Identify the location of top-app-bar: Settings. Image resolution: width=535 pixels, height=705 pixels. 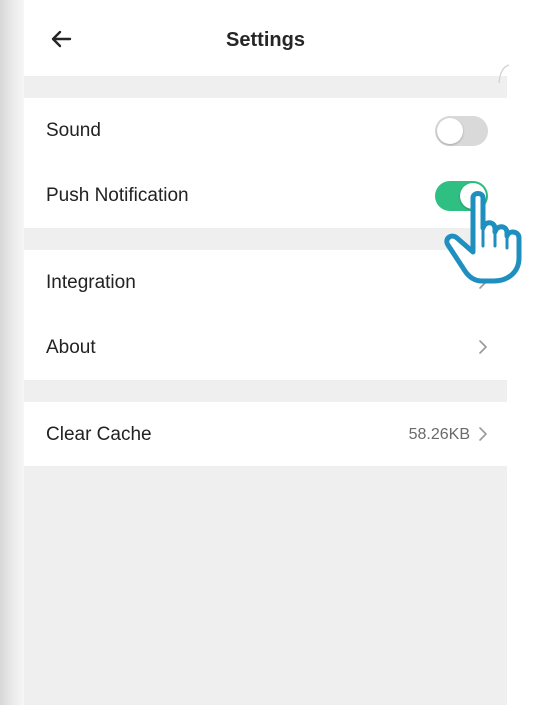
(265, 38).